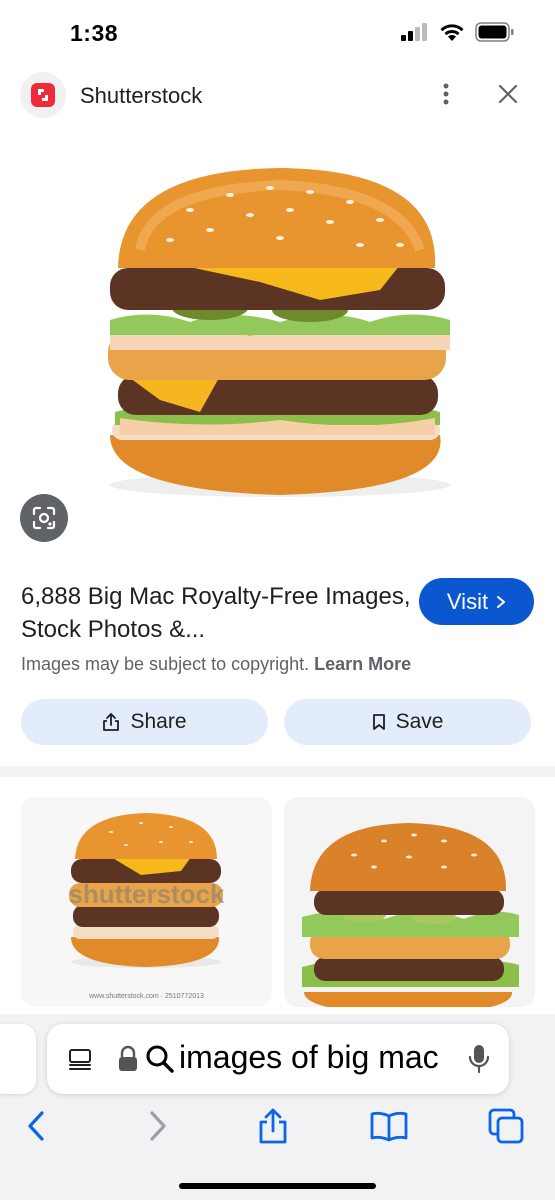 This screenshot has width=555, height=1200. Describe the element at coordinates (501, 601) in the screenshot. I see `chevron-right-icon` at that location.